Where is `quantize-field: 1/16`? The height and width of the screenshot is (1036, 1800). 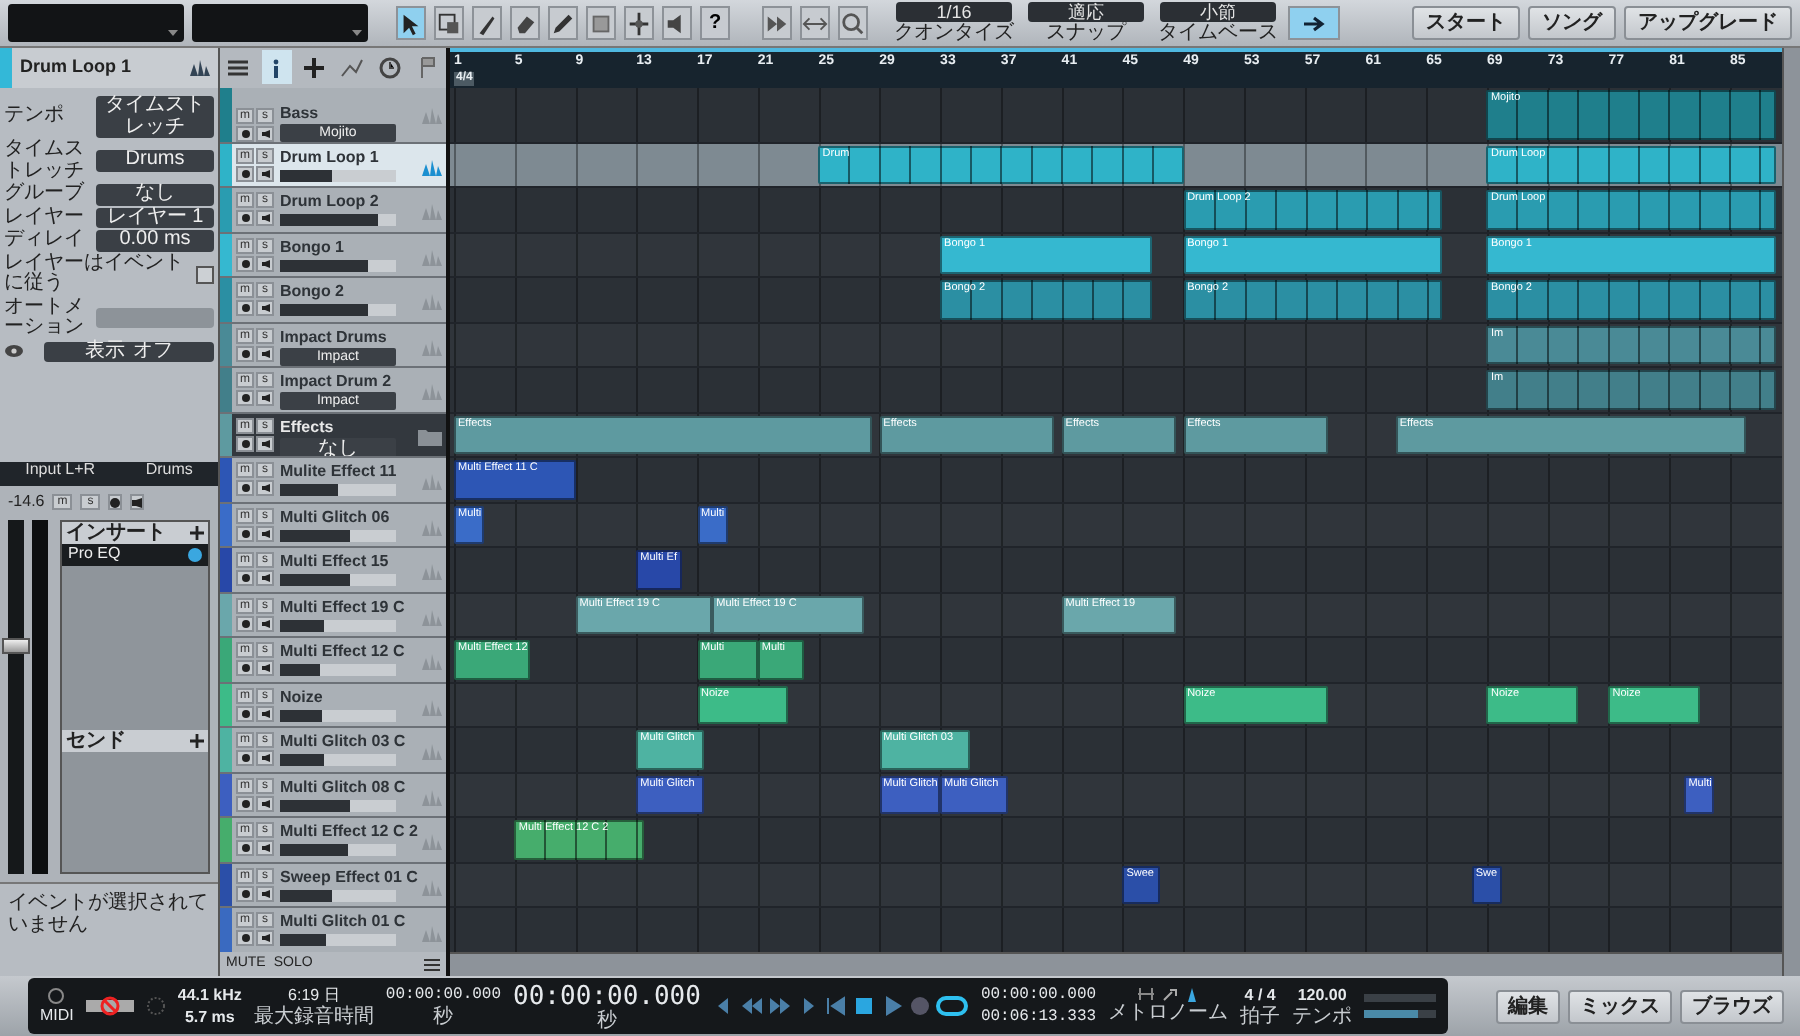 quantize-field: 1/16 is located at coordinates (954, 12).